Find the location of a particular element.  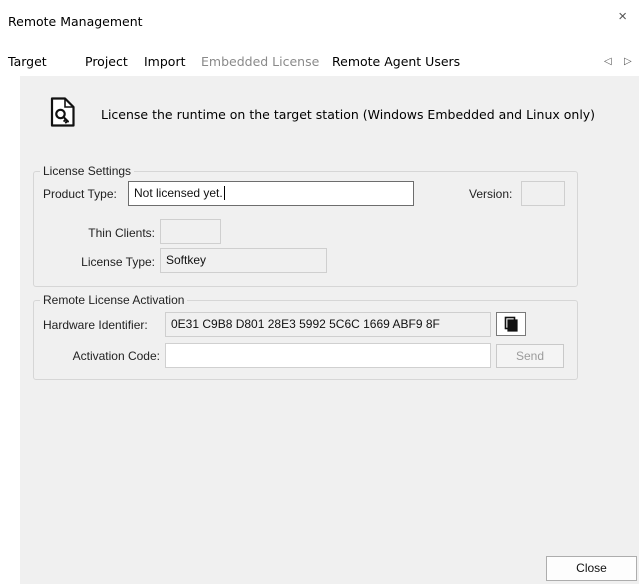

tab-project: Project is located at coordinates (106, 63).